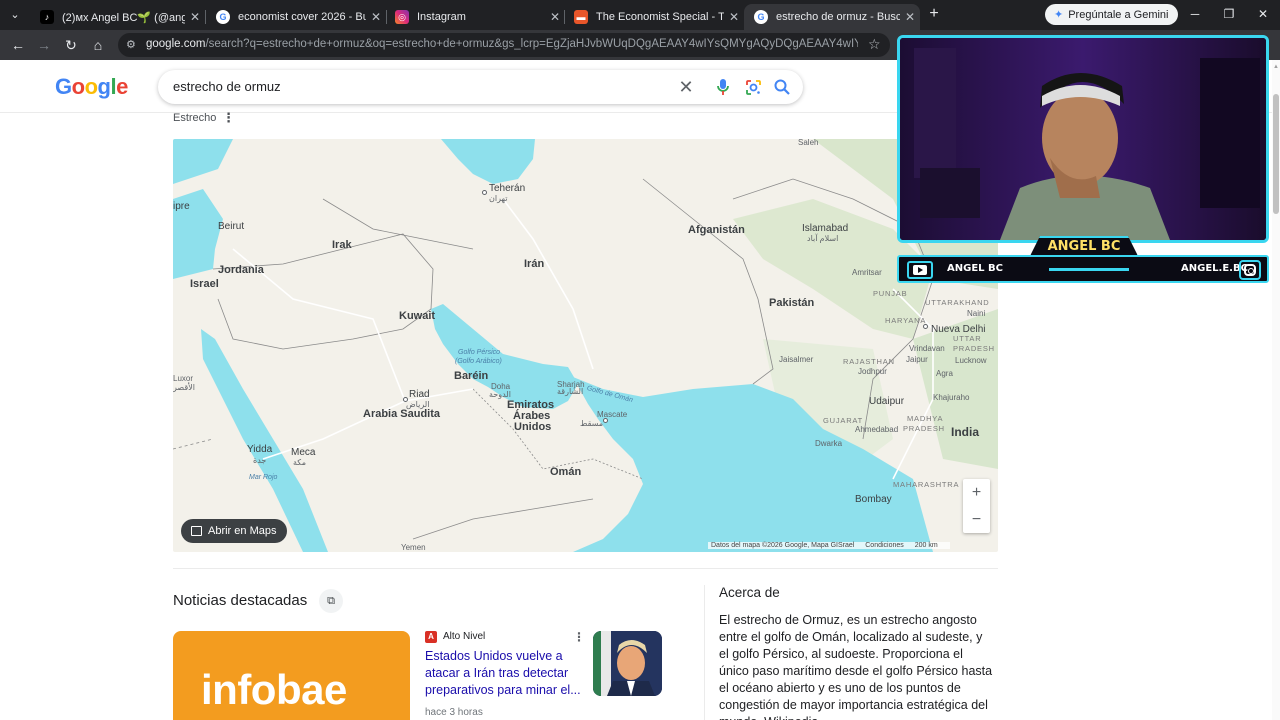  What do you see at coordinates (331, 601) in the screenshot?
I see `stories-collection-icon: ⧉` at bounding box center [331, 601].